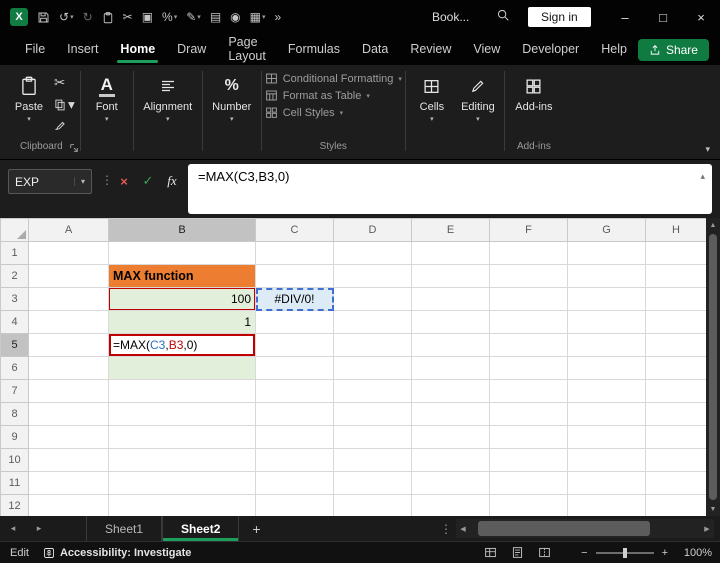  Describe the element at coordinates (168, 105) in the screenshot. I see `alignment-button: Alignment ▾` at that location.